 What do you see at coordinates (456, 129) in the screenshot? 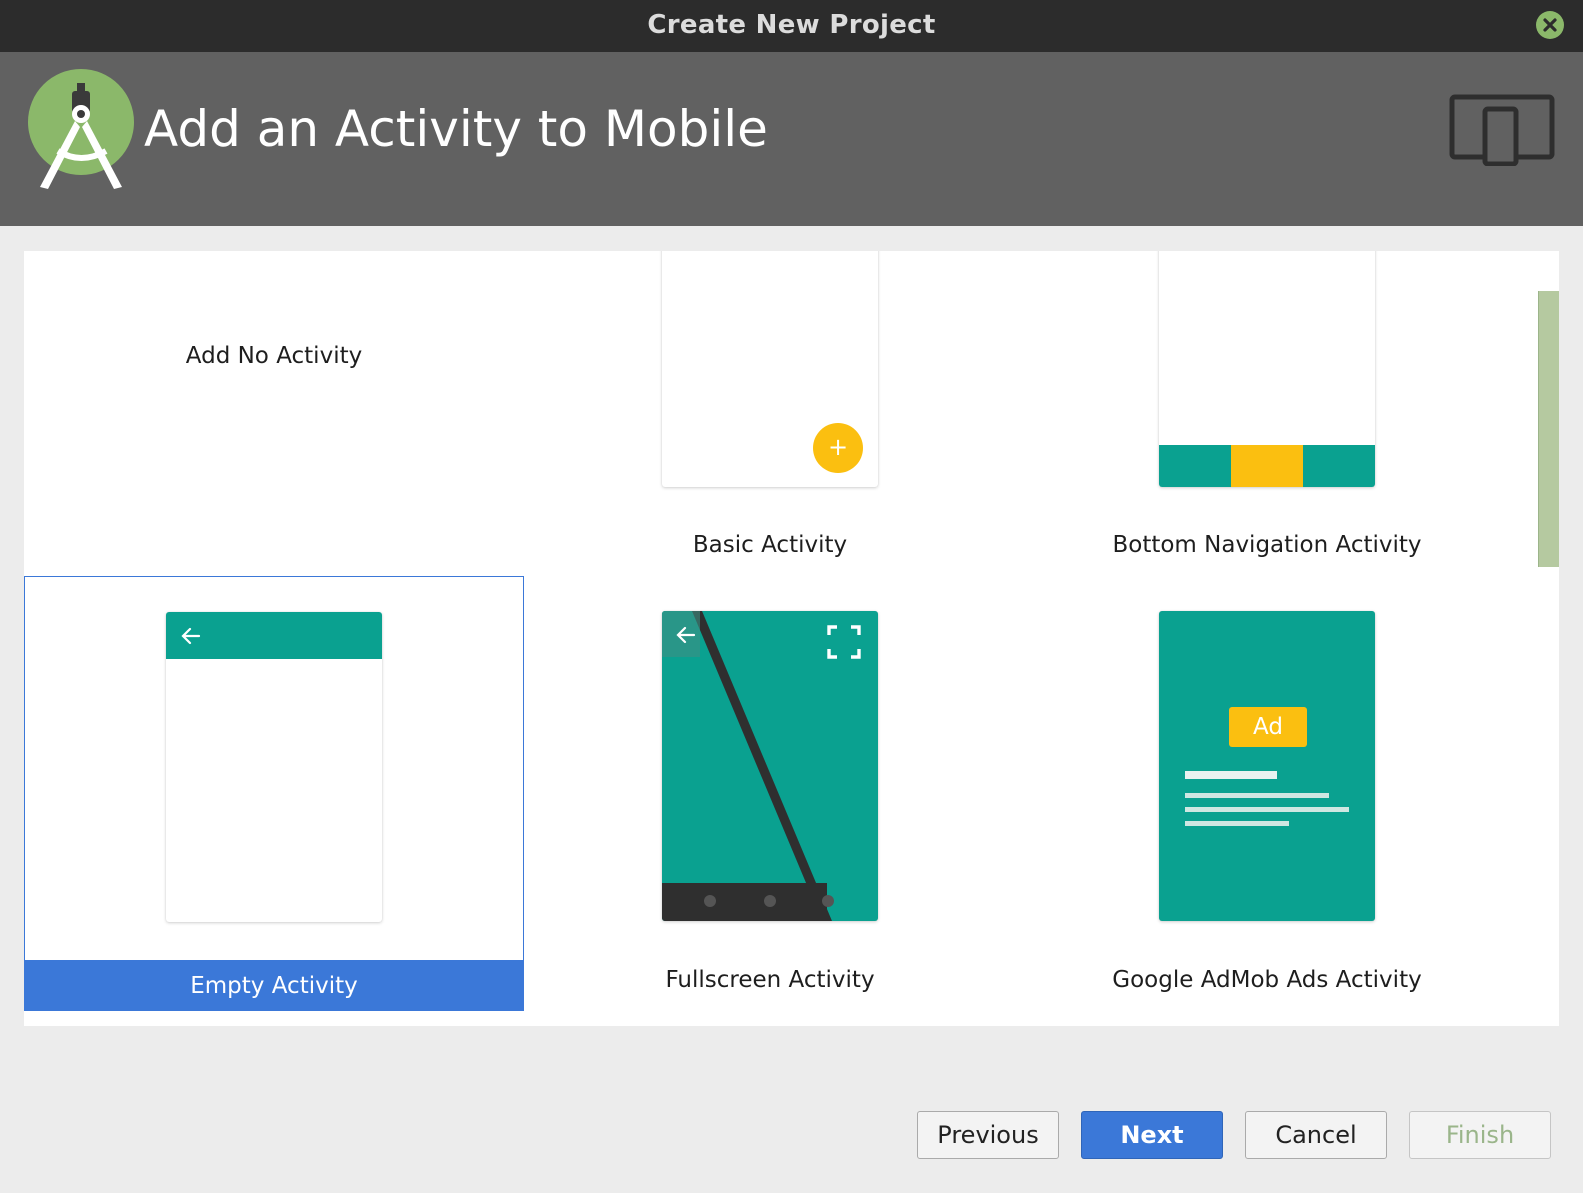
I see `page-title: Add an Activity to Mobile` at bounding box center [456, 129].